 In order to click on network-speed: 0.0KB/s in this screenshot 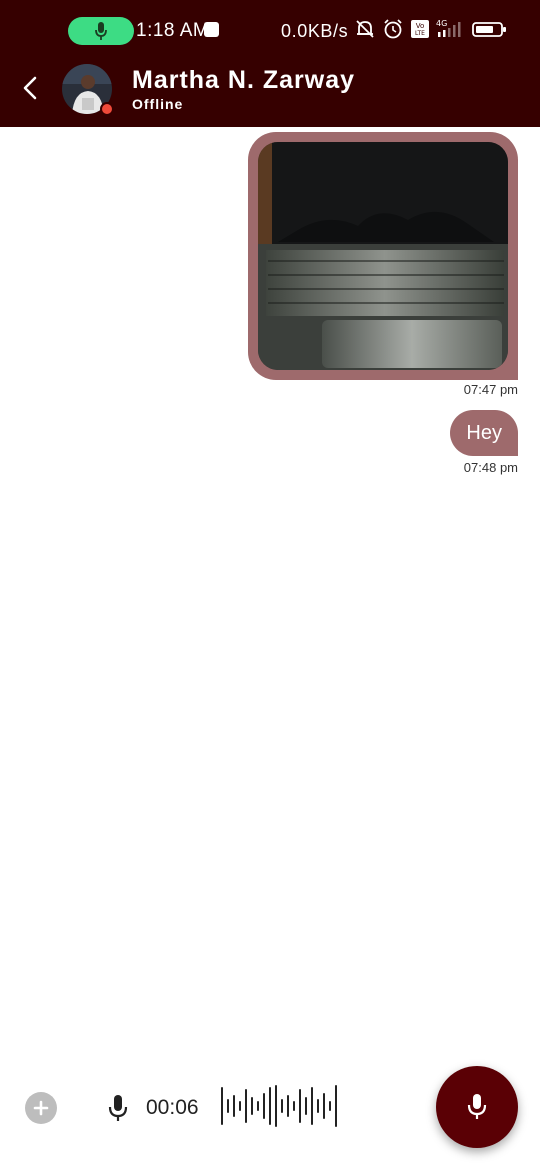, I will do `click(315, 31)`.